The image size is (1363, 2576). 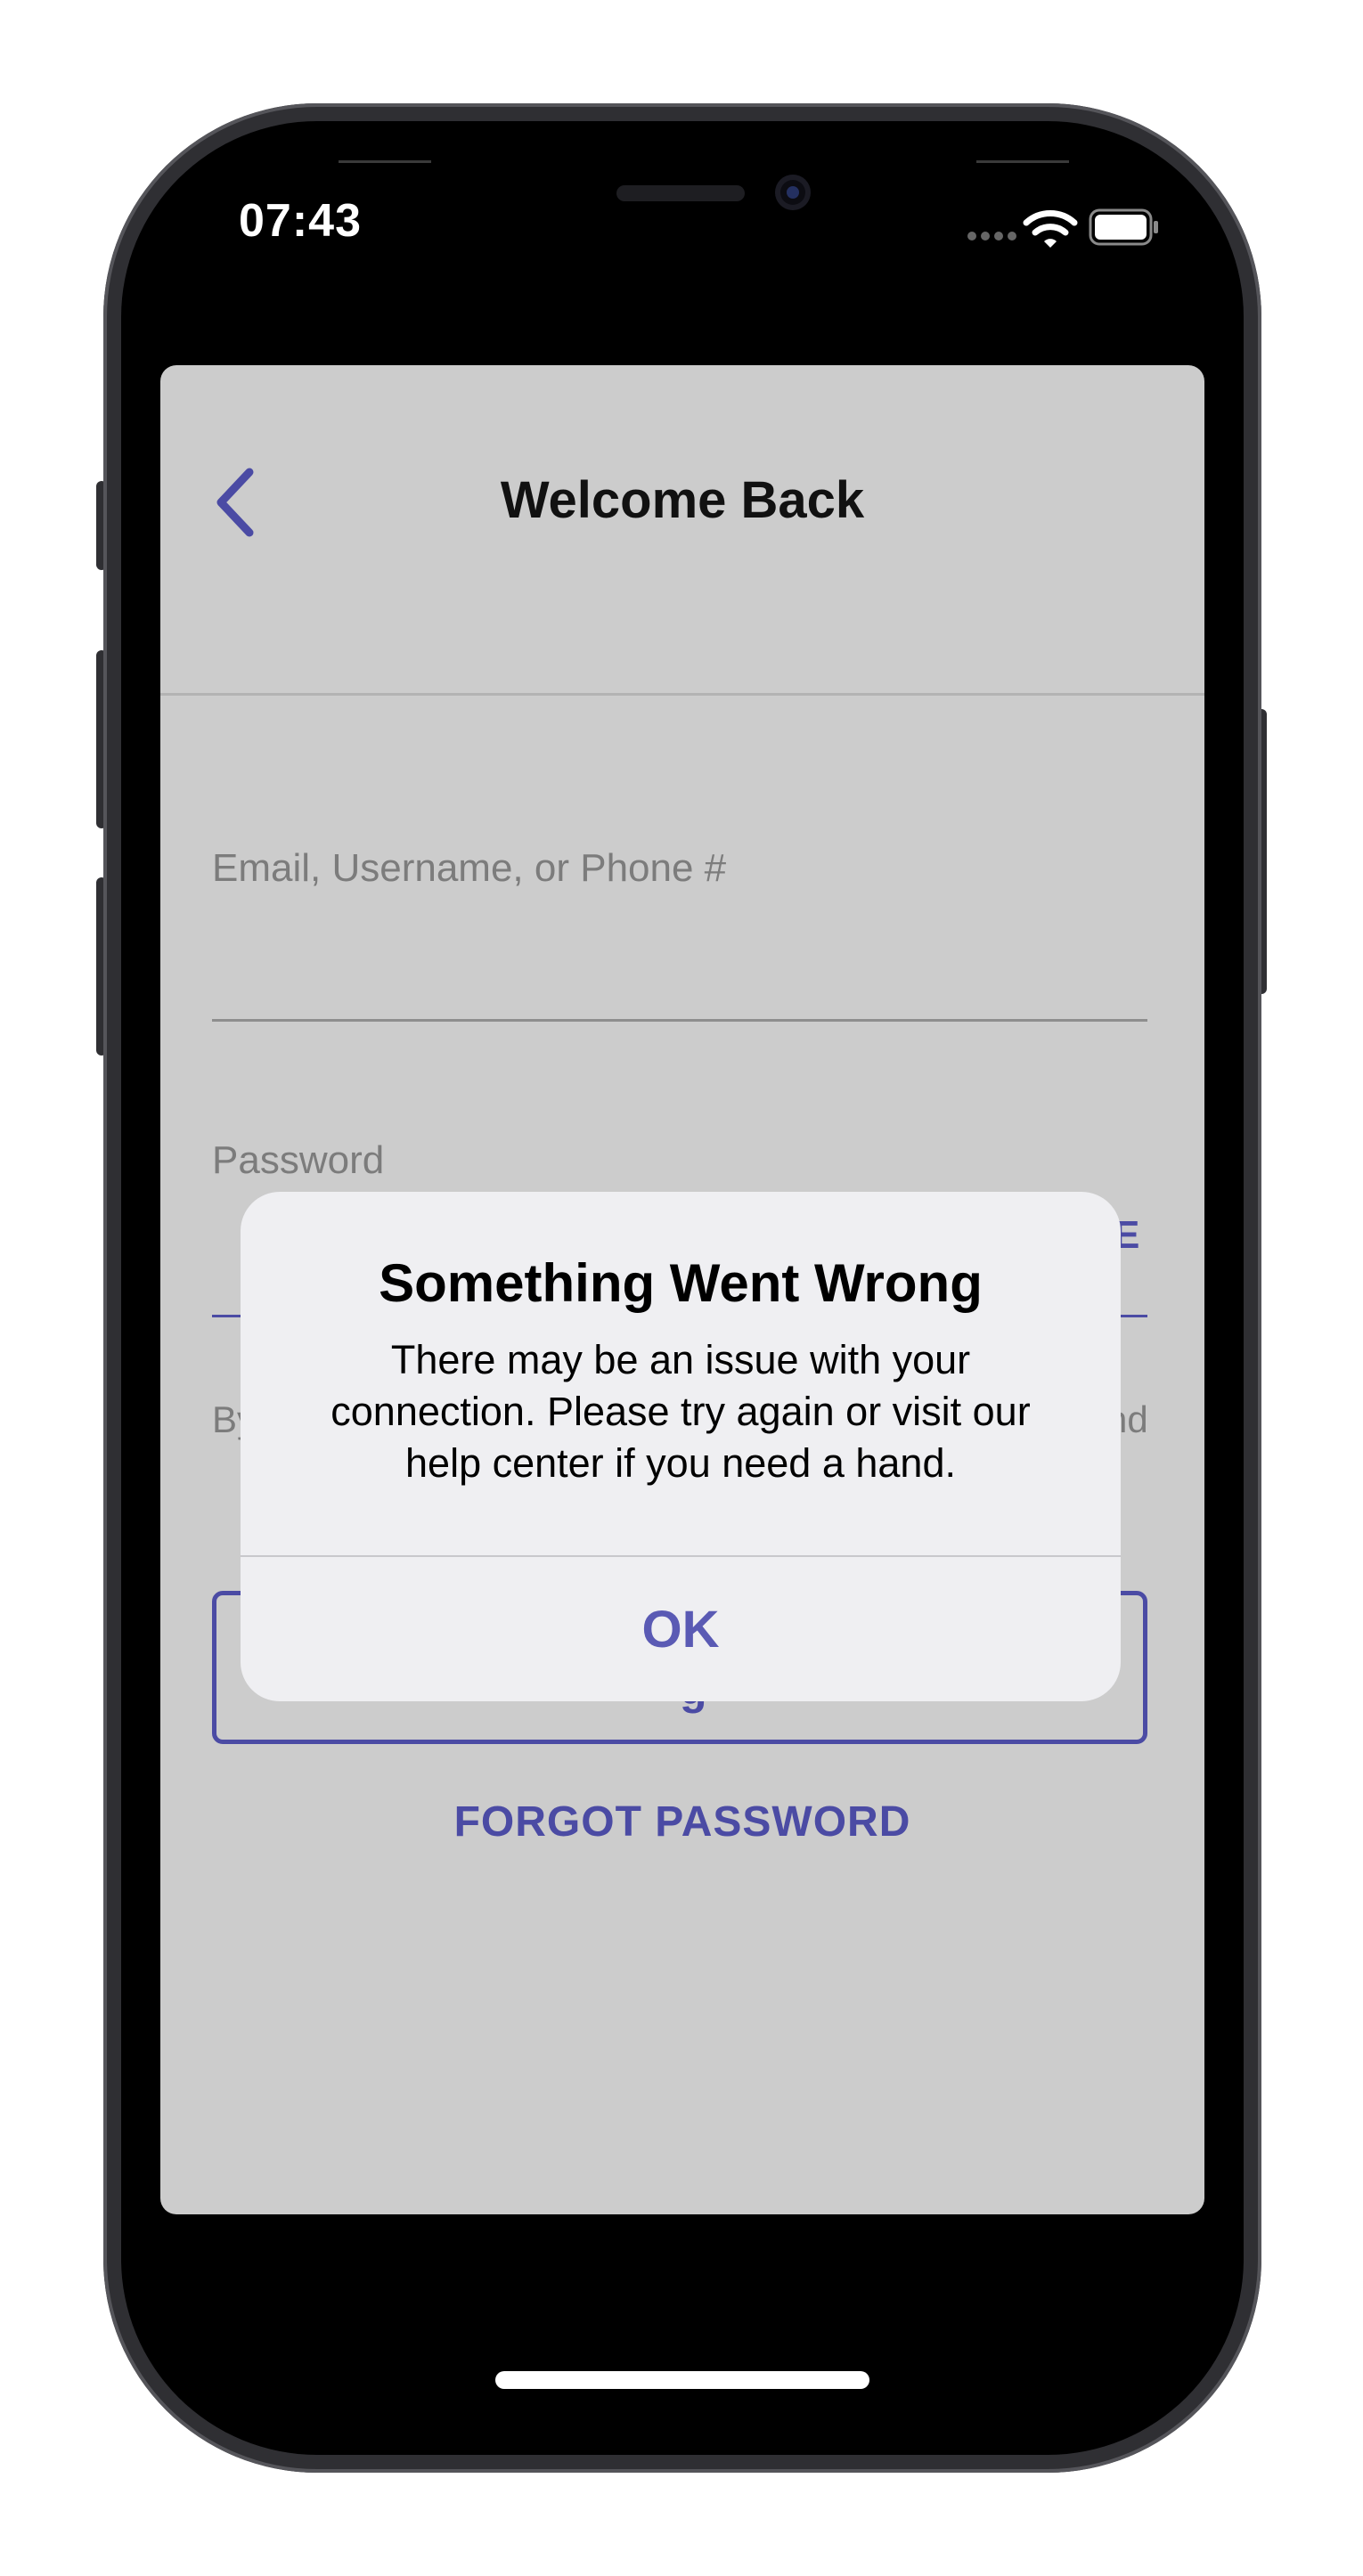 I want to click on battery-icon, so click(x=1124, y=227).